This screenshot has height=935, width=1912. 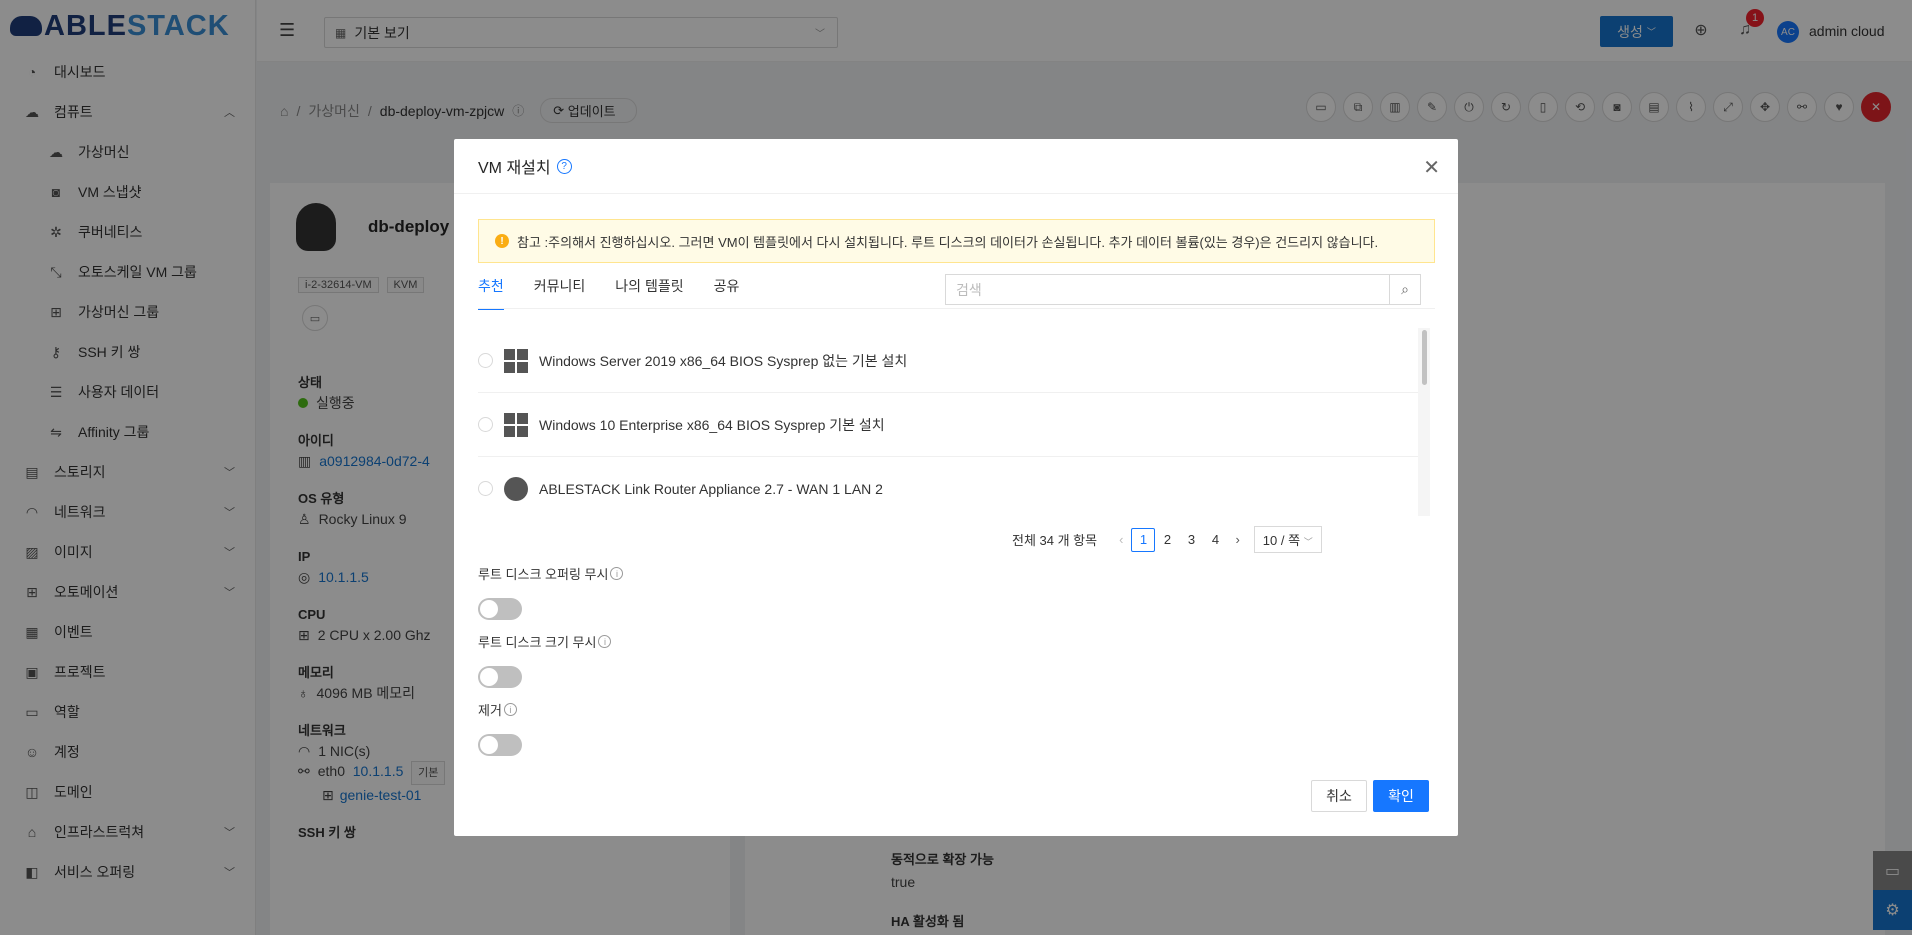 I want to click on page-4: 4, so click(x=1215, y=540).